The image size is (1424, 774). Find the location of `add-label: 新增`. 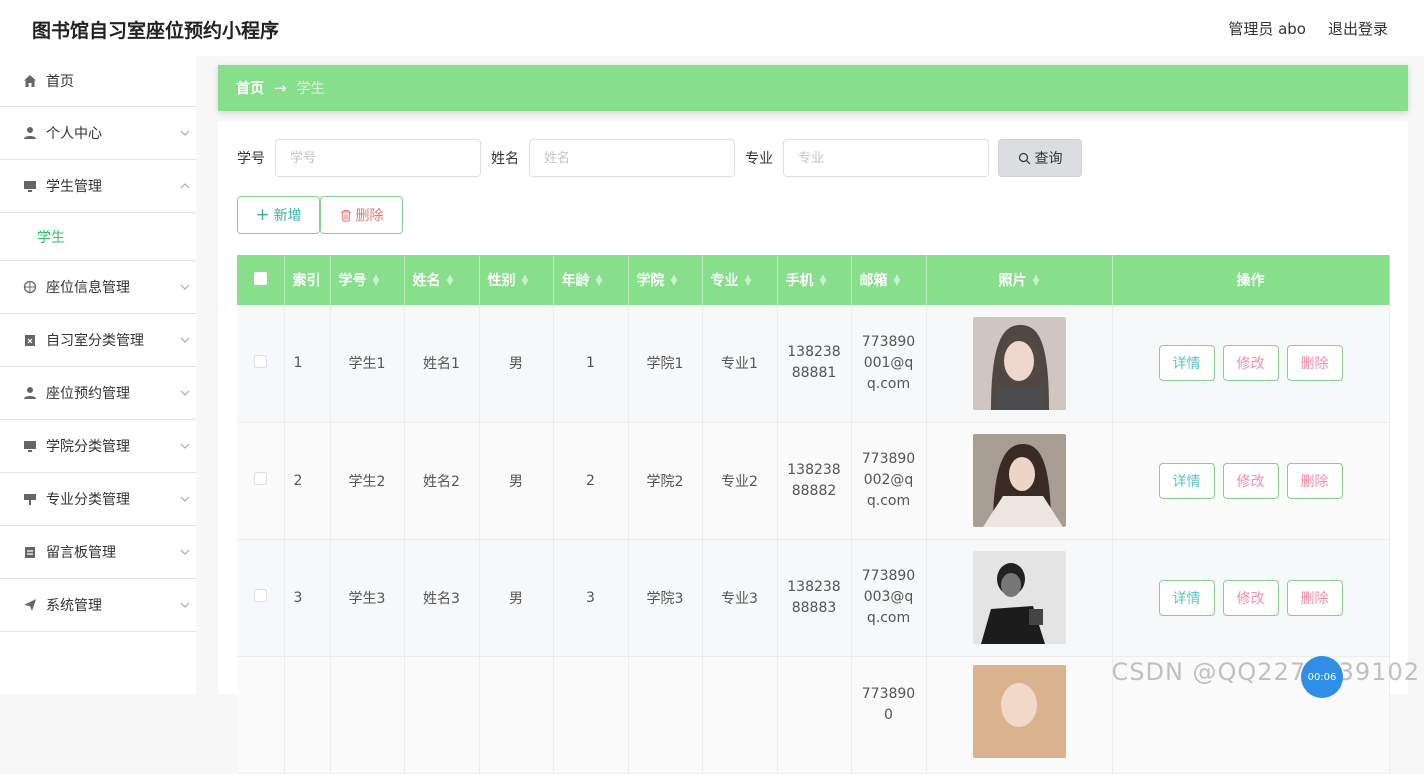

add-label: 新增 is located at coordinates (288, 215).